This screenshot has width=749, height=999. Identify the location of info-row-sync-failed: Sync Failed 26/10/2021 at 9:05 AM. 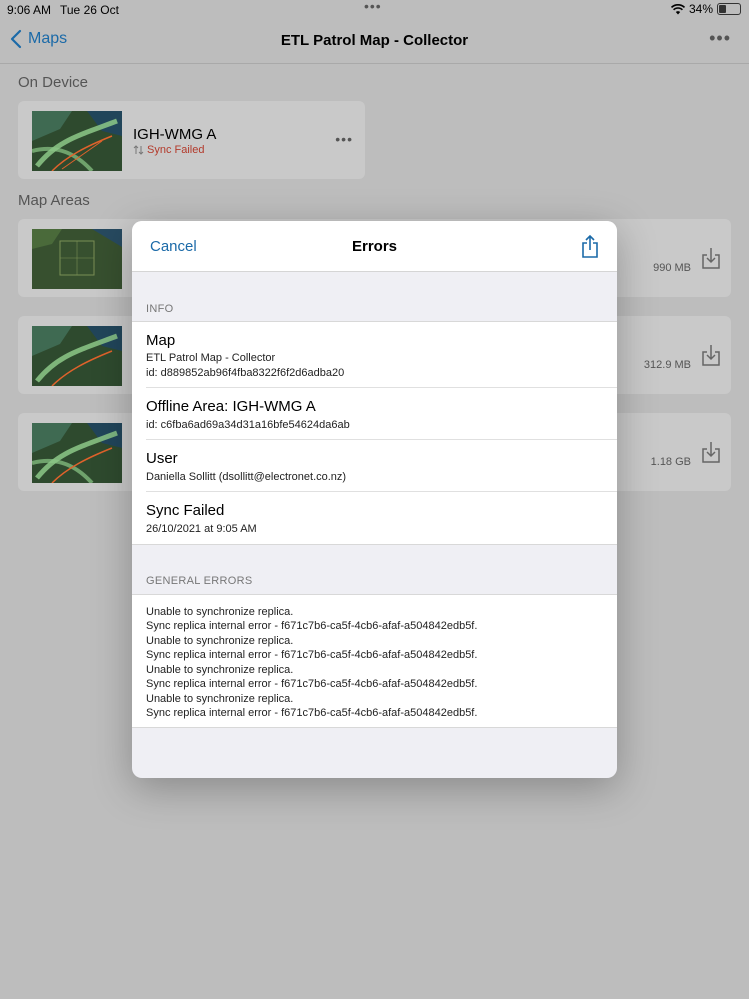
(374, 518).